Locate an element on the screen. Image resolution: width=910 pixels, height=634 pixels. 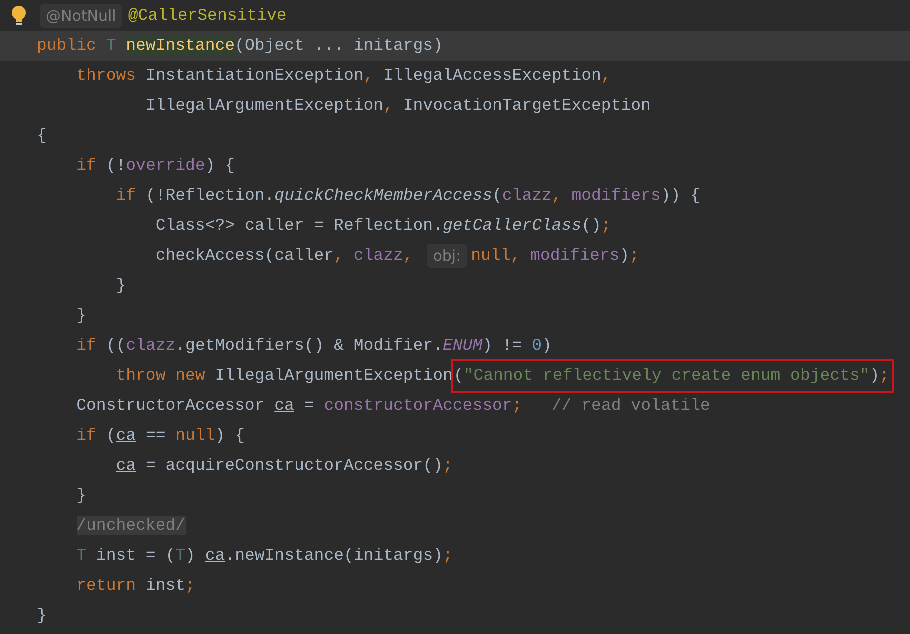
code-text: { is located at coordinates (42, 136).